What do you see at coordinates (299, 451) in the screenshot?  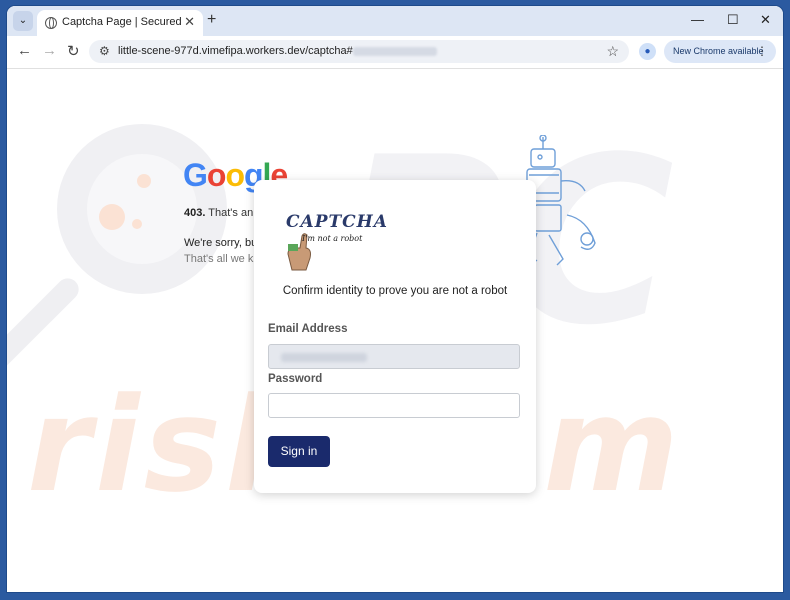 I see `sign-in-button: Sign in` at bounding box center [299, 451].